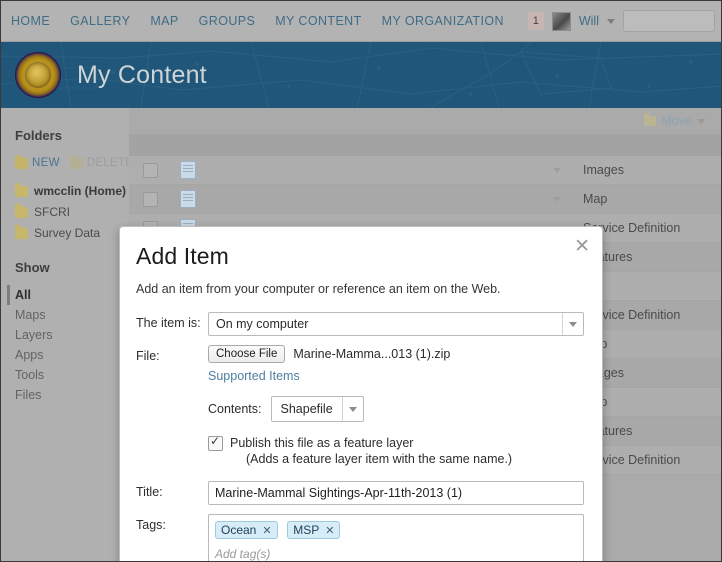 This screenshot has width=722, height=562. I want to click on organization-seal-icon: ★, so click(38, 75).